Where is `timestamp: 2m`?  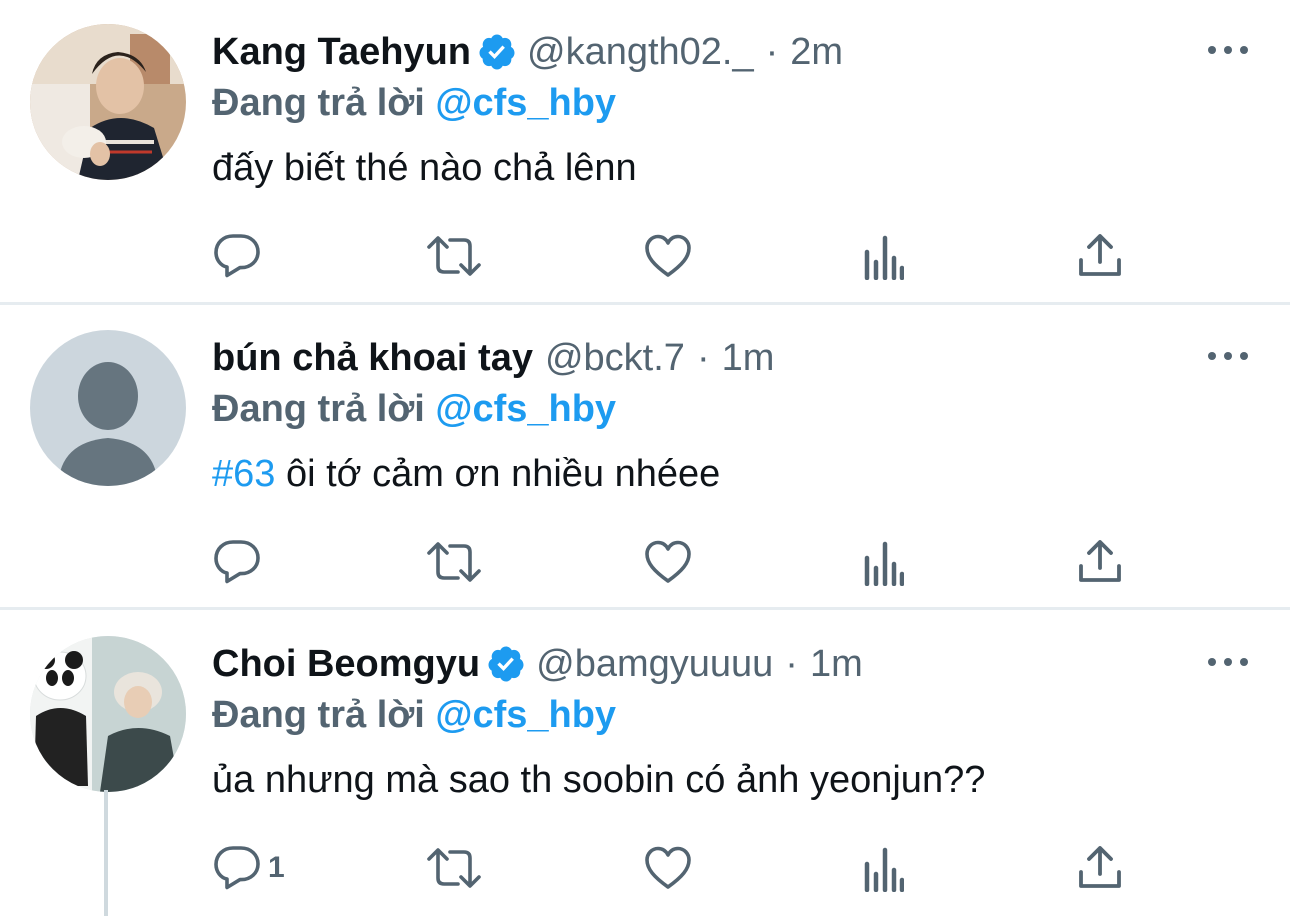 timestamp: 2m is located at coordinates (816, 52).